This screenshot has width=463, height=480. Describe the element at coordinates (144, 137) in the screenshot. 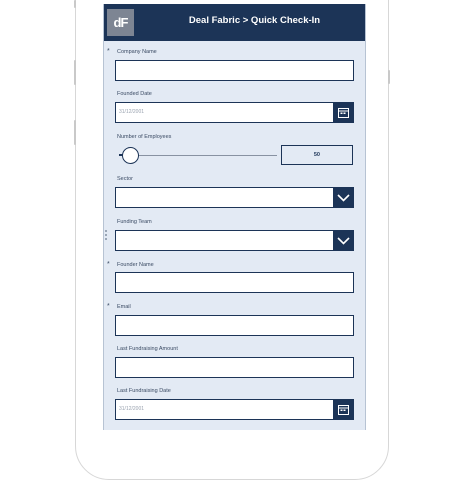

I see `employees-label: Number of Employees` at that location.